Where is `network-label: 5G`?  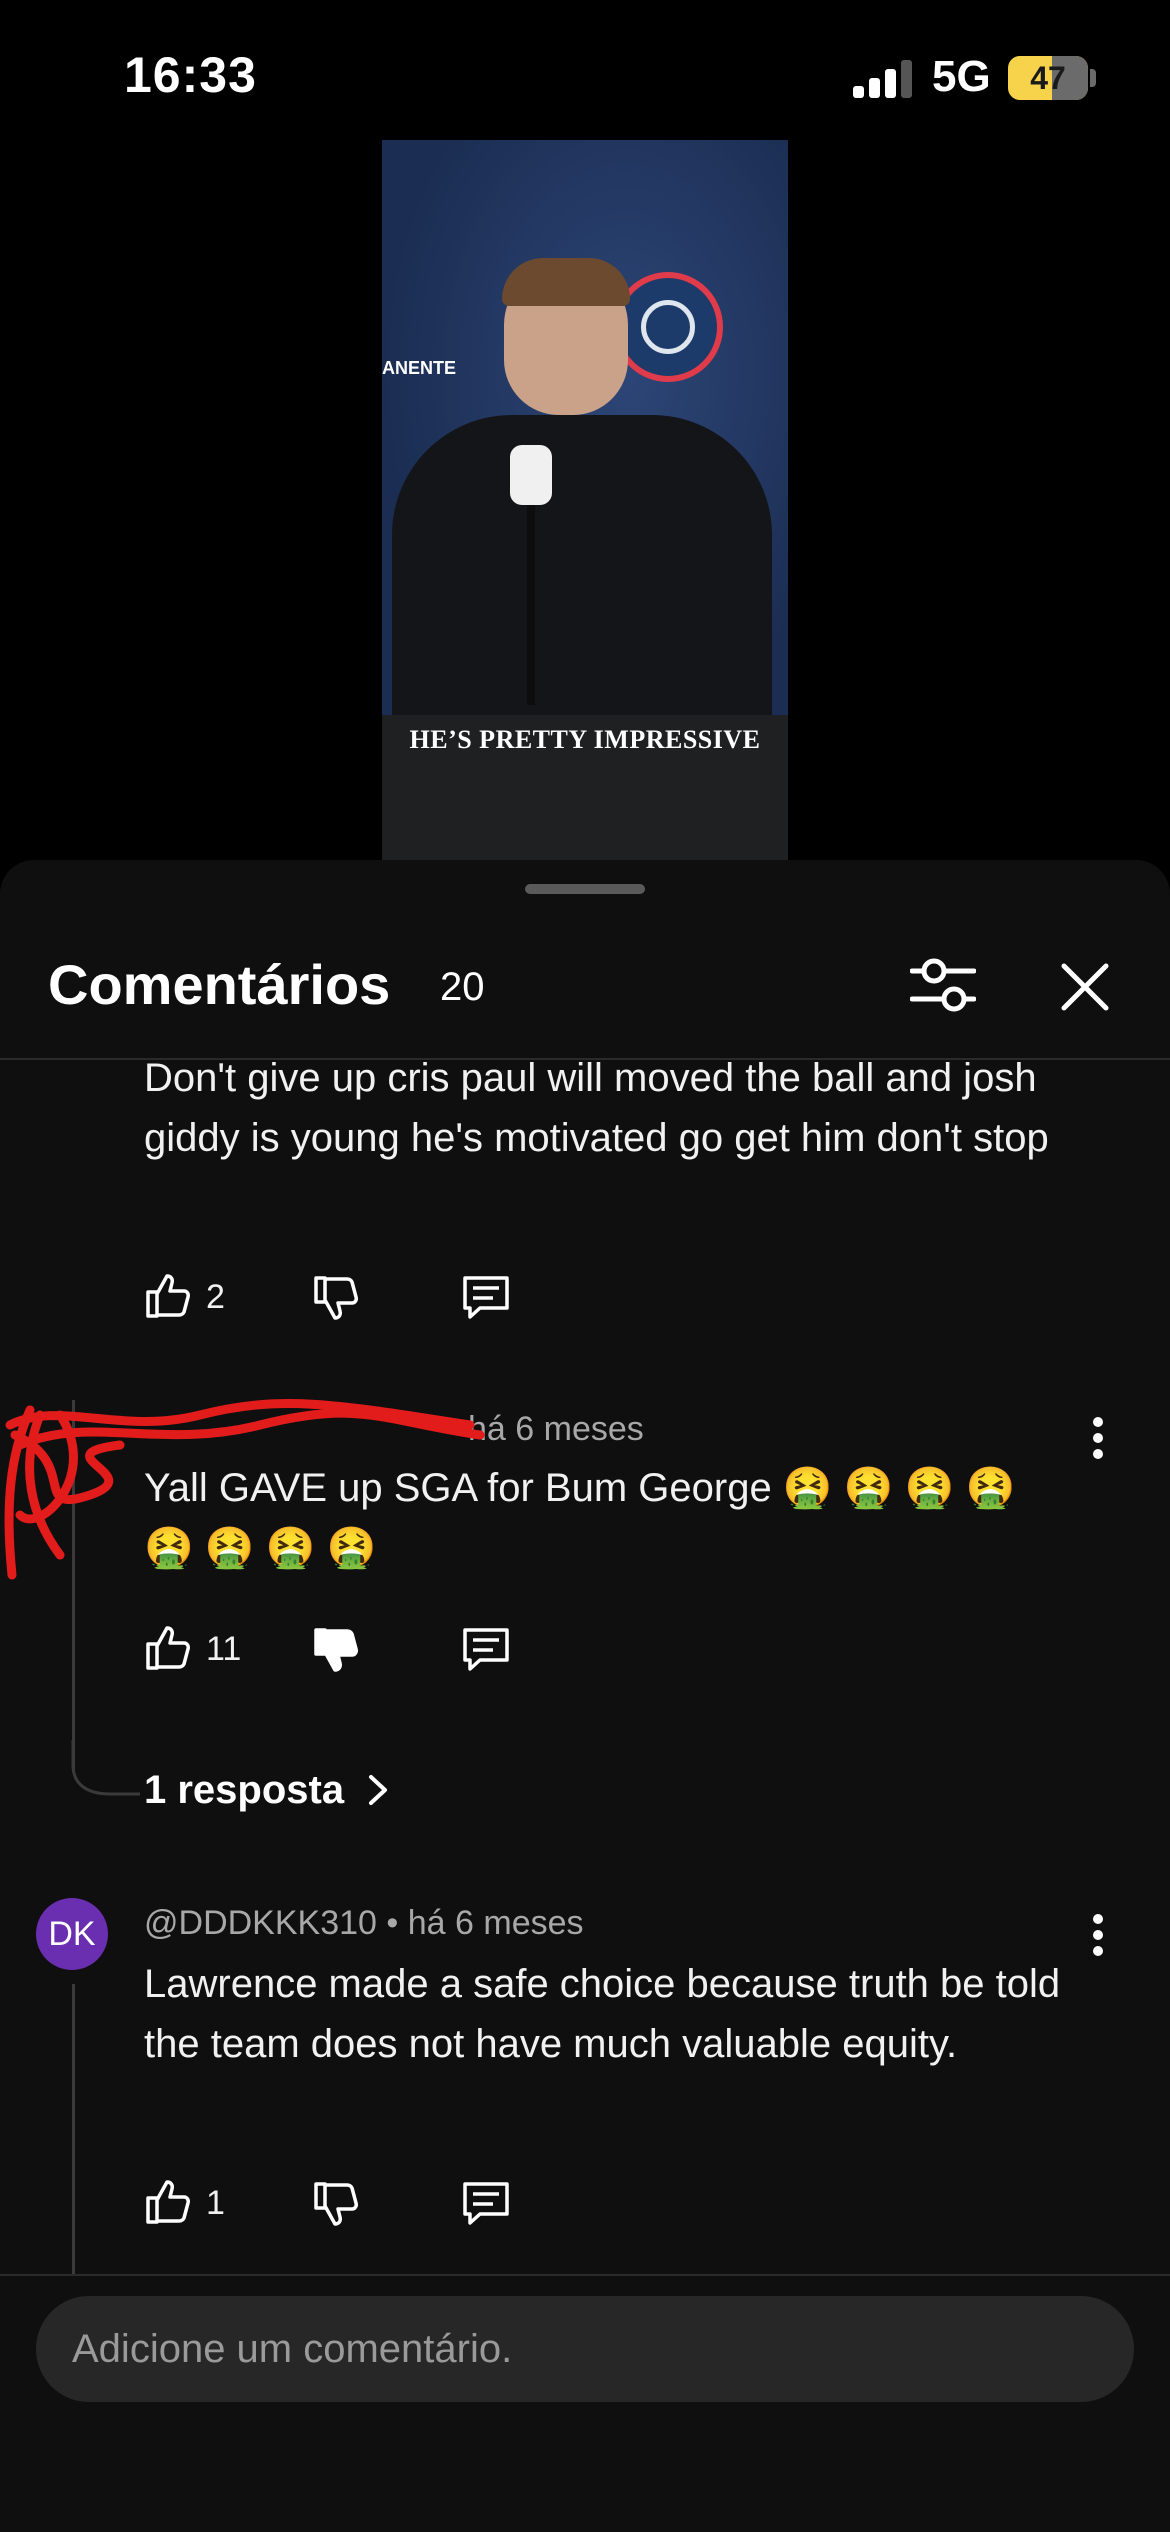 network-label: 5G is located at coordinates (961, 76).